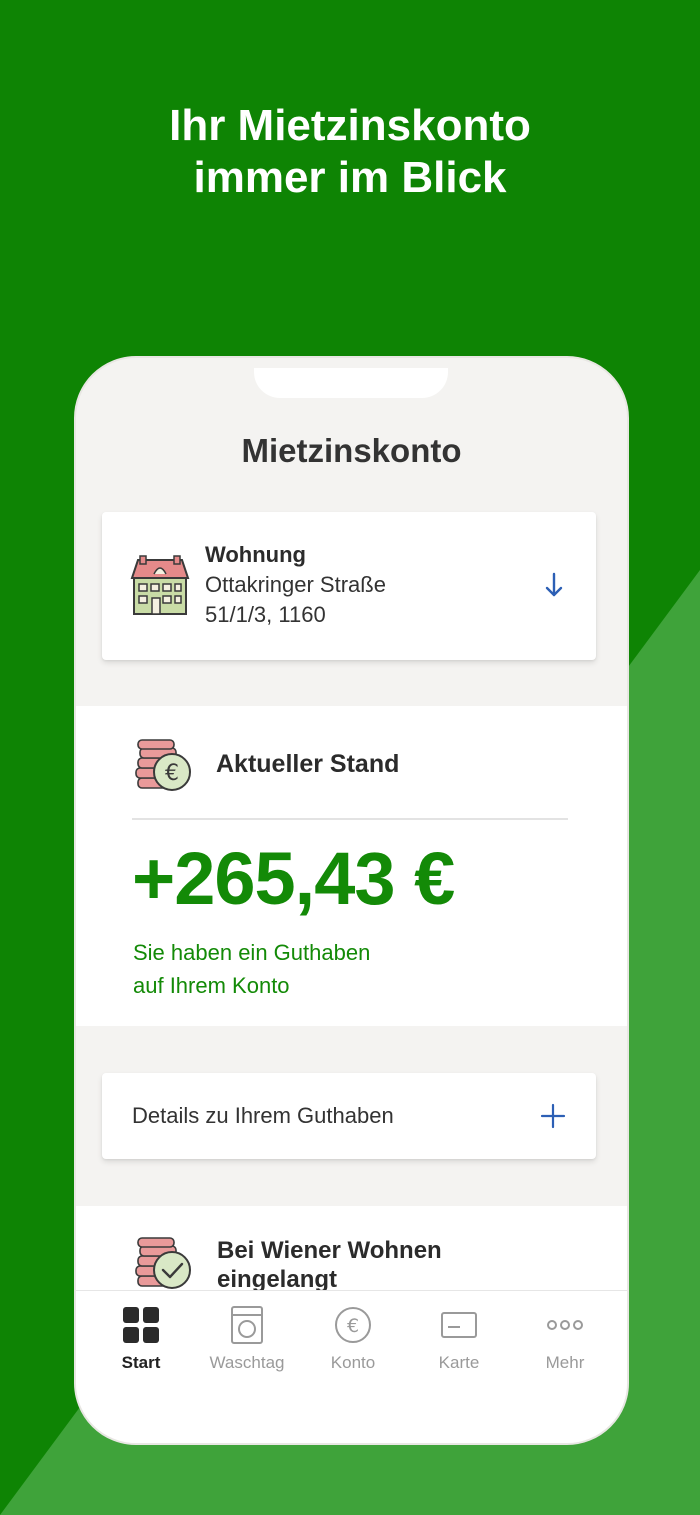 This screenshot has height=1515, width=700. I want to click on grid-icon, so click(141, 1325).